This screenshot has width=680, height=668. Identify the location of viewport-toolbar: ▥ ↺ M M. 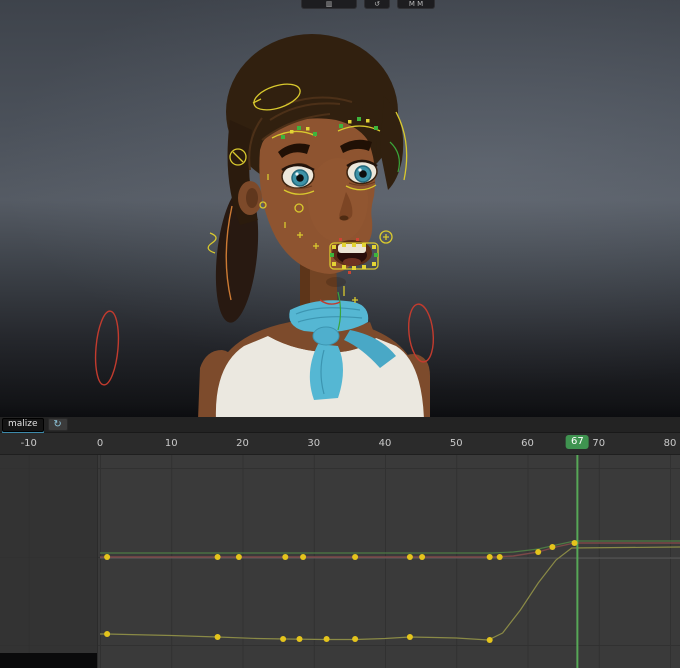
(368, 4).